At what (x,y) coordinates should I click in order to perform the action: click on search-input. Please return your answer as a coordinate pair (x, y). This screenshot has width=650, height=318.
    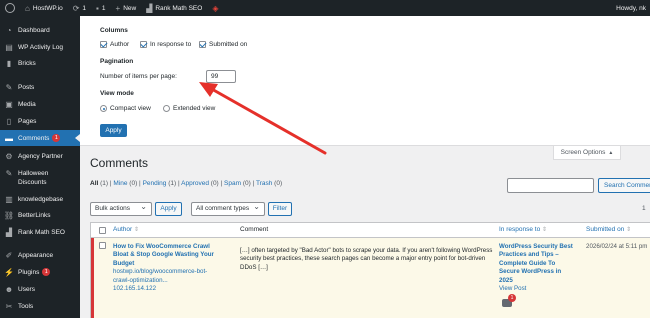
    Looking at the image, I should click on (550, 185).